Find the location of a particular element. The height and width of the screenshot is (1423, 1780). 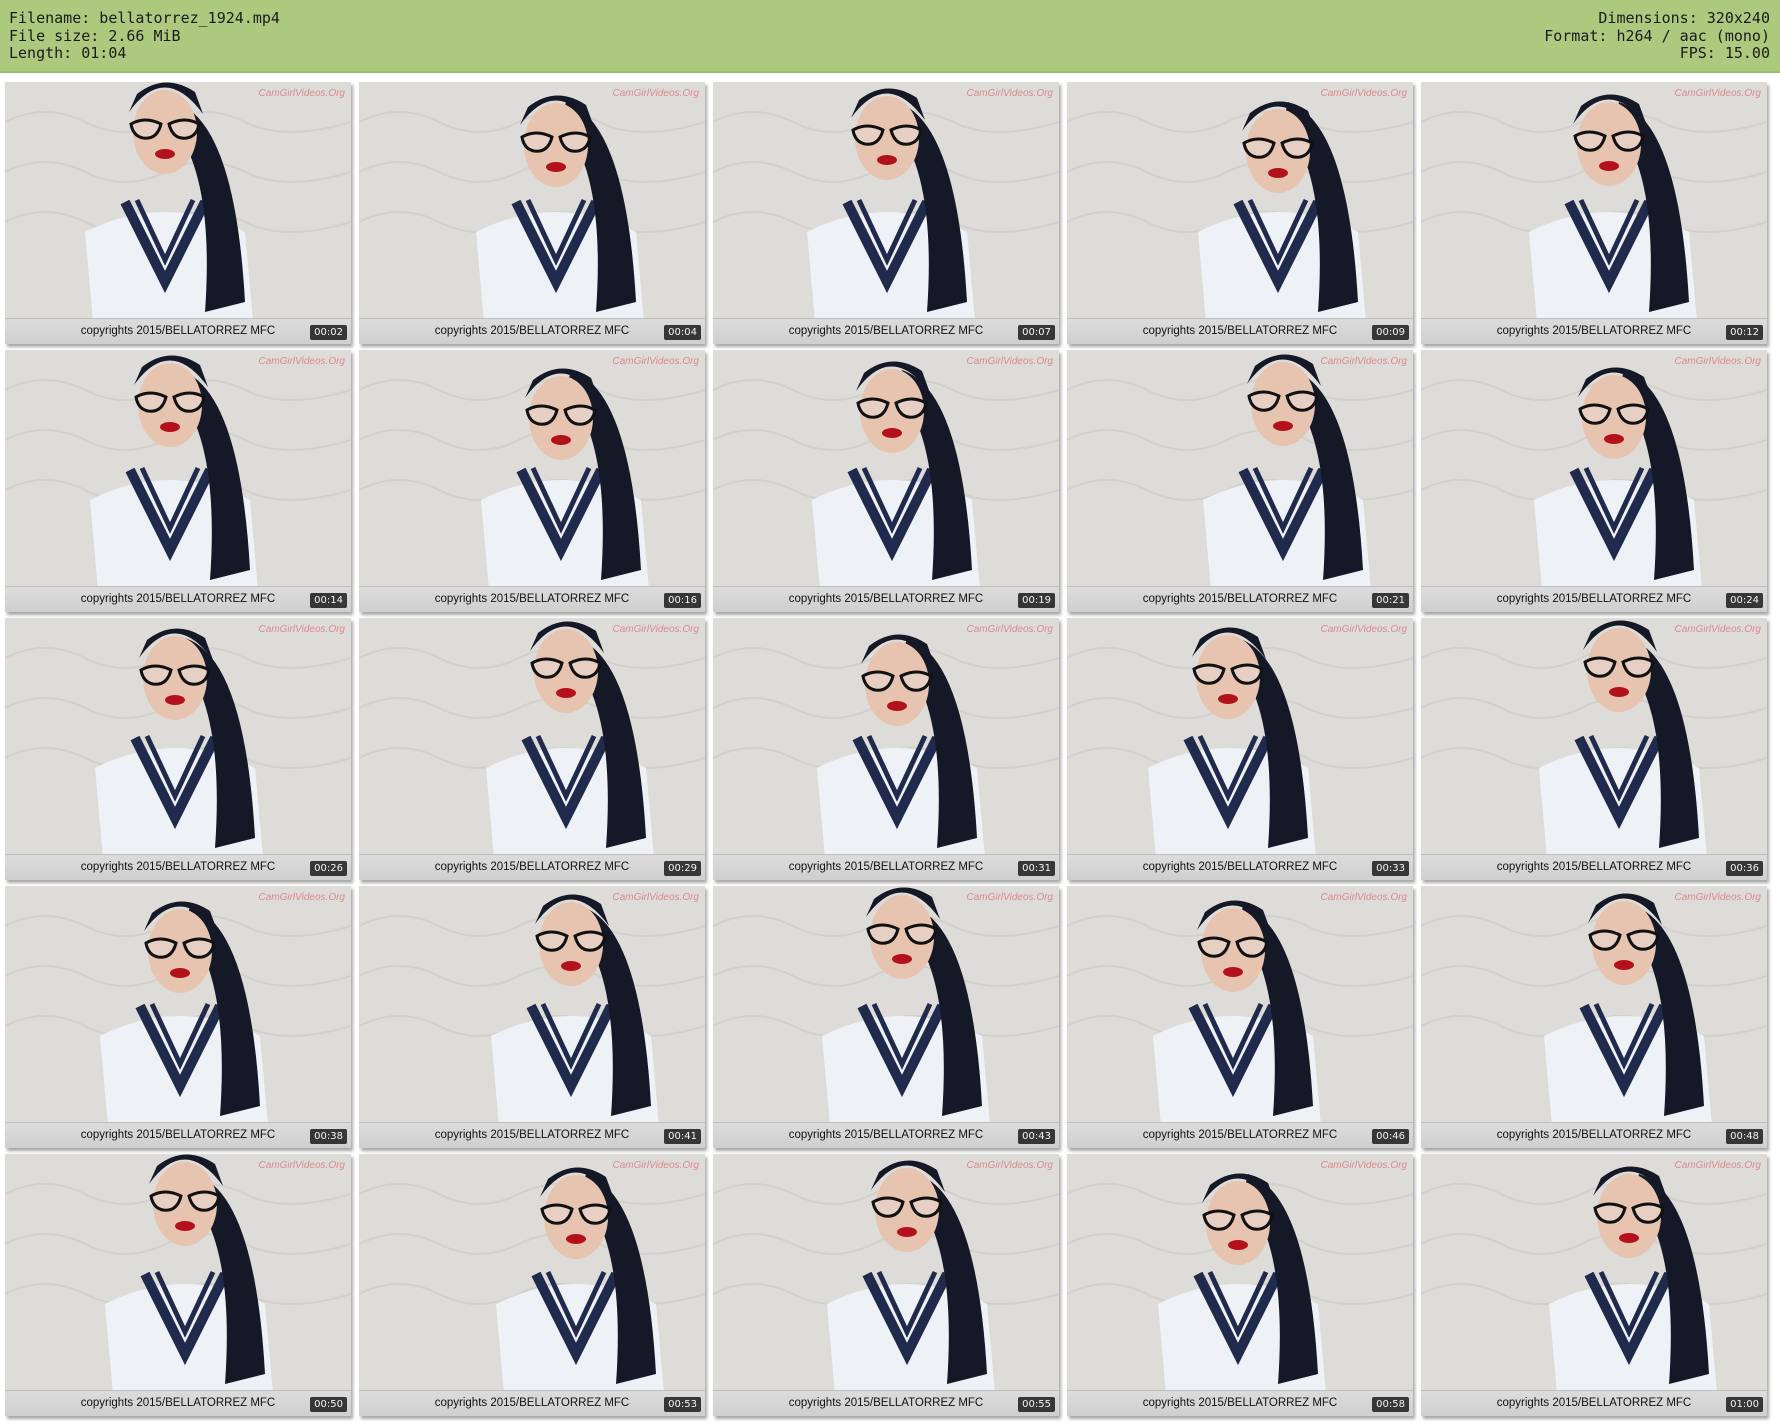

length-text: Length: 01:04 is located at coordinates (68, 53).